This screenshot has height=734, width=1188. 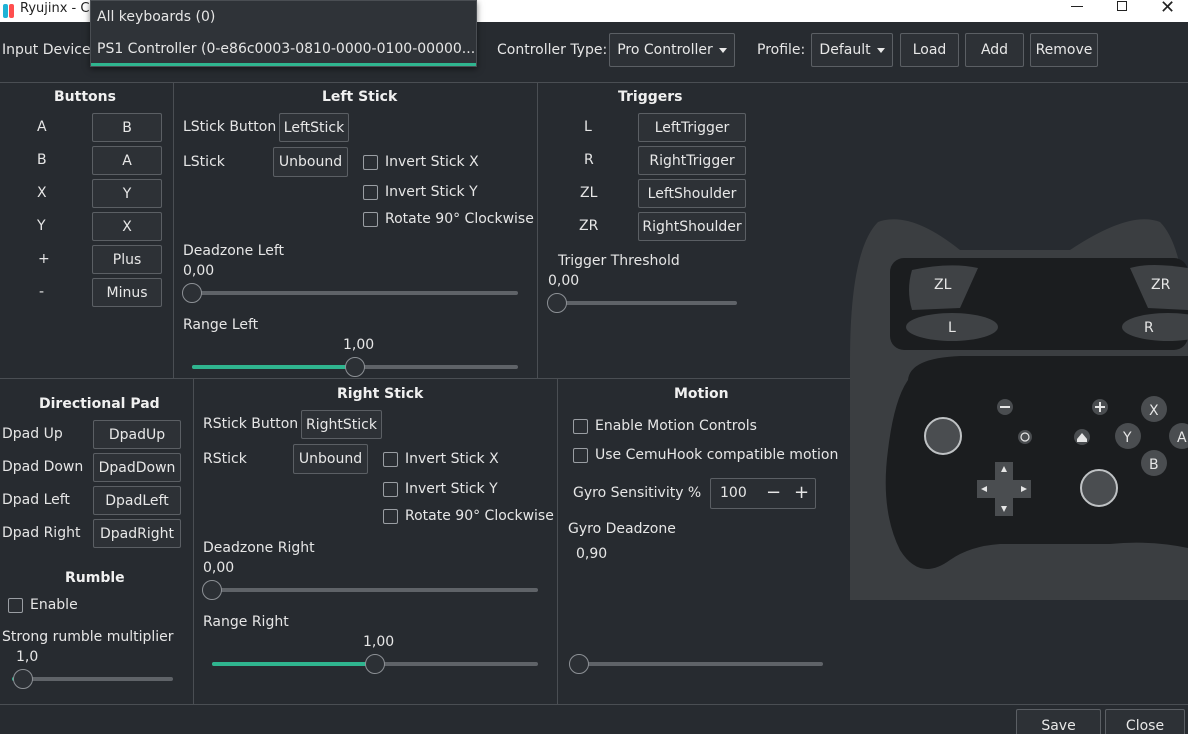 I want to click on trigger-threshold-value: 0,00, so click(x=564, y=281).